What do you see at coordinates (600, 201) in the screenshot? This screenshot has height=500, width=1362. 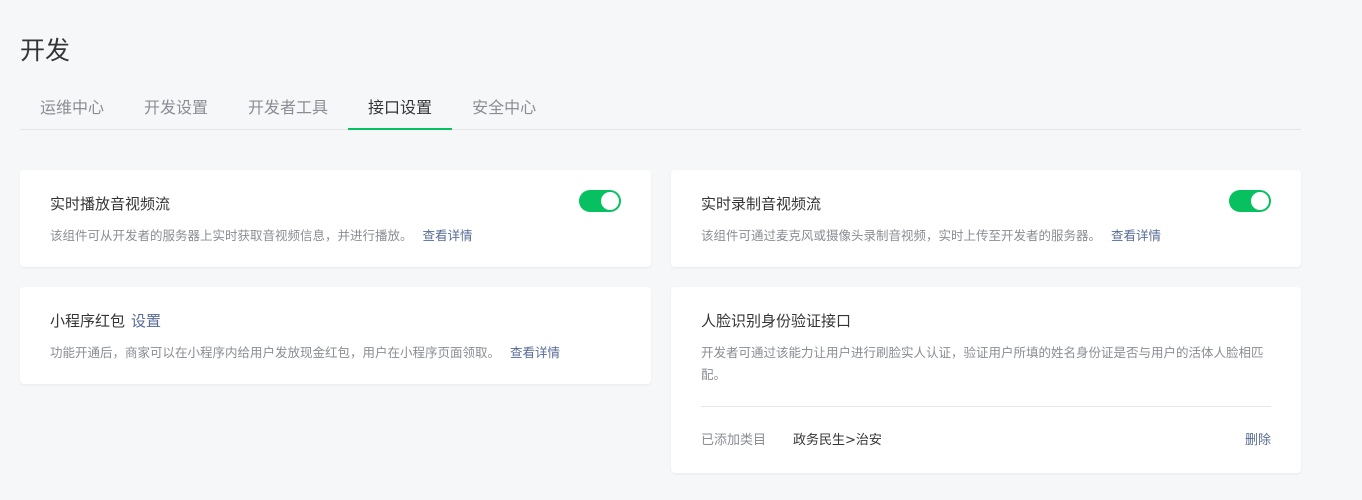 I see `live-play-toggle` at bounding box center [600, 201].